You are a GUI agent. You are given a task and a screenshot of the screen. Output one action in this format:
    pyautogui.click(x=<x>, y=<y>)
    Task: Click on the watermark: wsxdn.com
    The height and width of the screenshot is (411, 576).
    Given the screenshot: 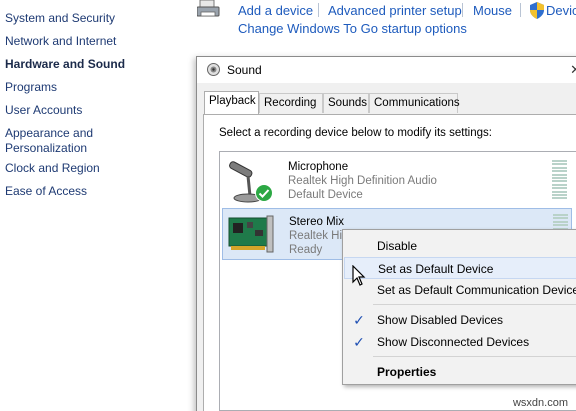 What is the action you would take?
    pyautogui.click(x=540, y=403)
    